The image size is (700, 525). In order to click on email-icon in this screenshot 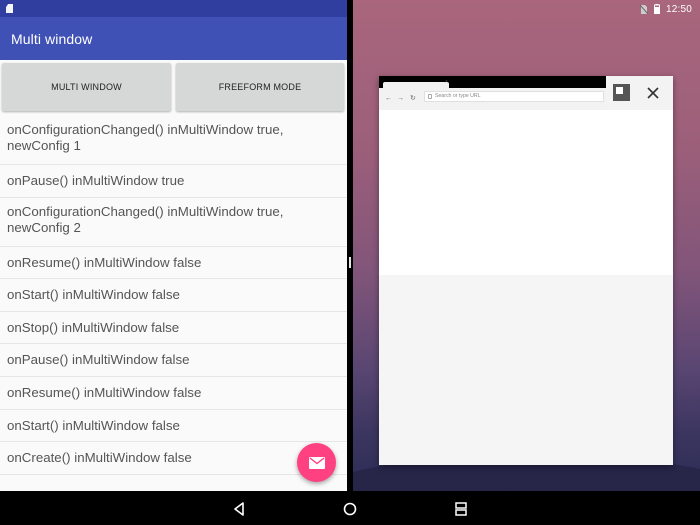, I will do `click(316, 462)`.